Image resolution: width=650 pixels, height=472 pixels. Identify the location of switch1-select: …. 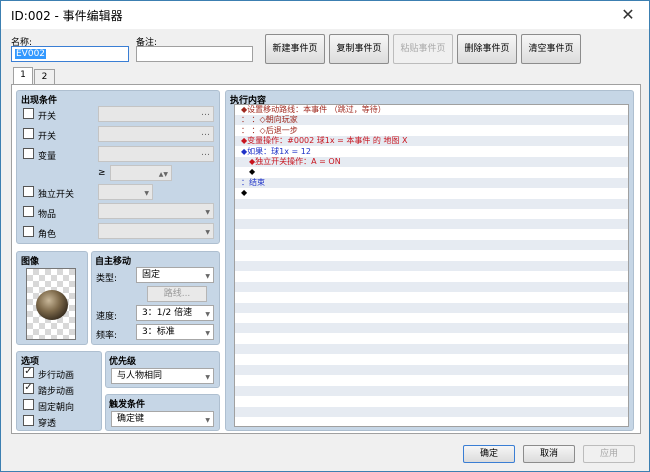
(156, 114).